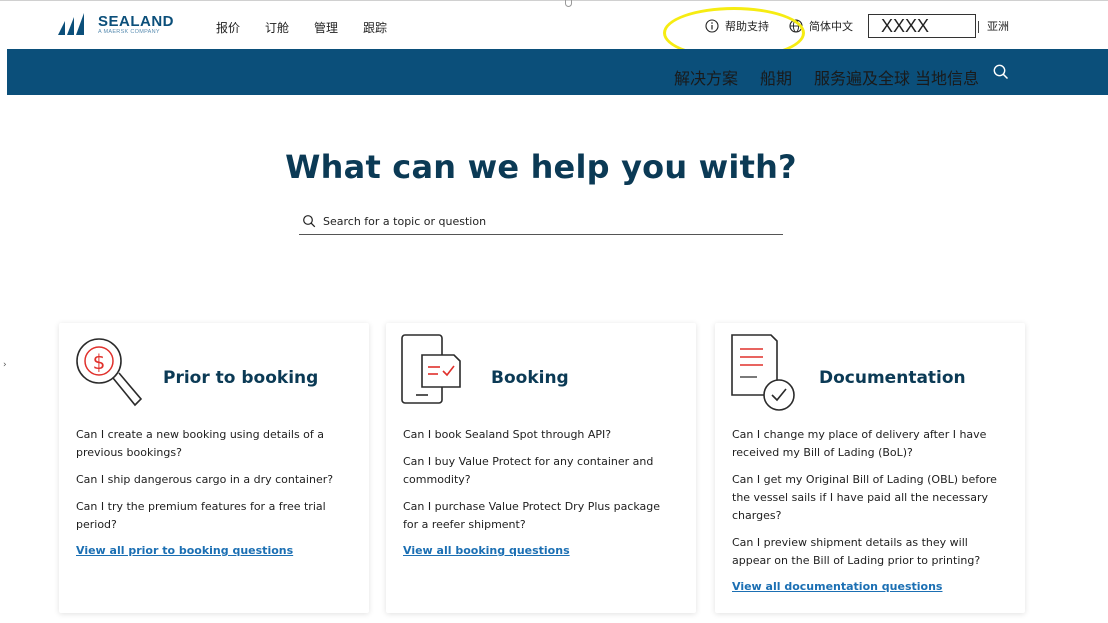 The image size is (1108, 623). I want to click on document-check-icon, so click(763, 372).